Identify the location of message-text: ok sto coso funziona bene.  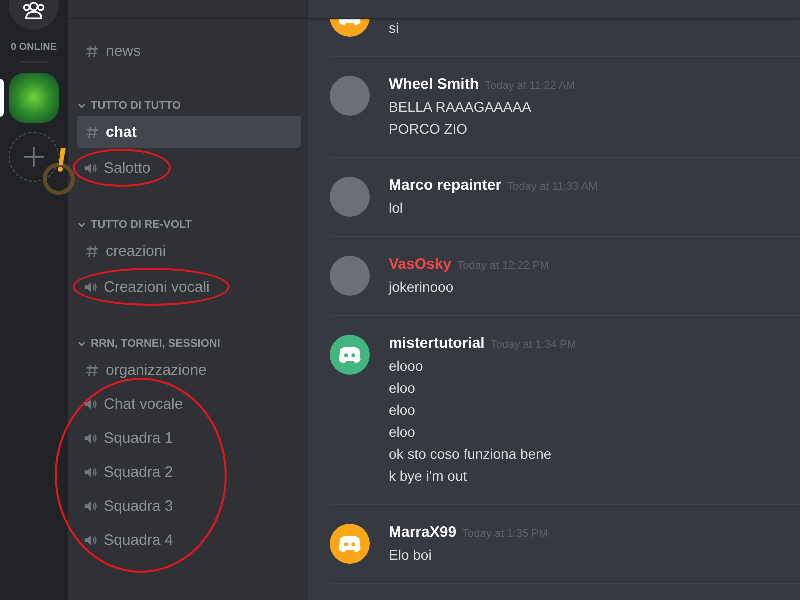
(471, 454).